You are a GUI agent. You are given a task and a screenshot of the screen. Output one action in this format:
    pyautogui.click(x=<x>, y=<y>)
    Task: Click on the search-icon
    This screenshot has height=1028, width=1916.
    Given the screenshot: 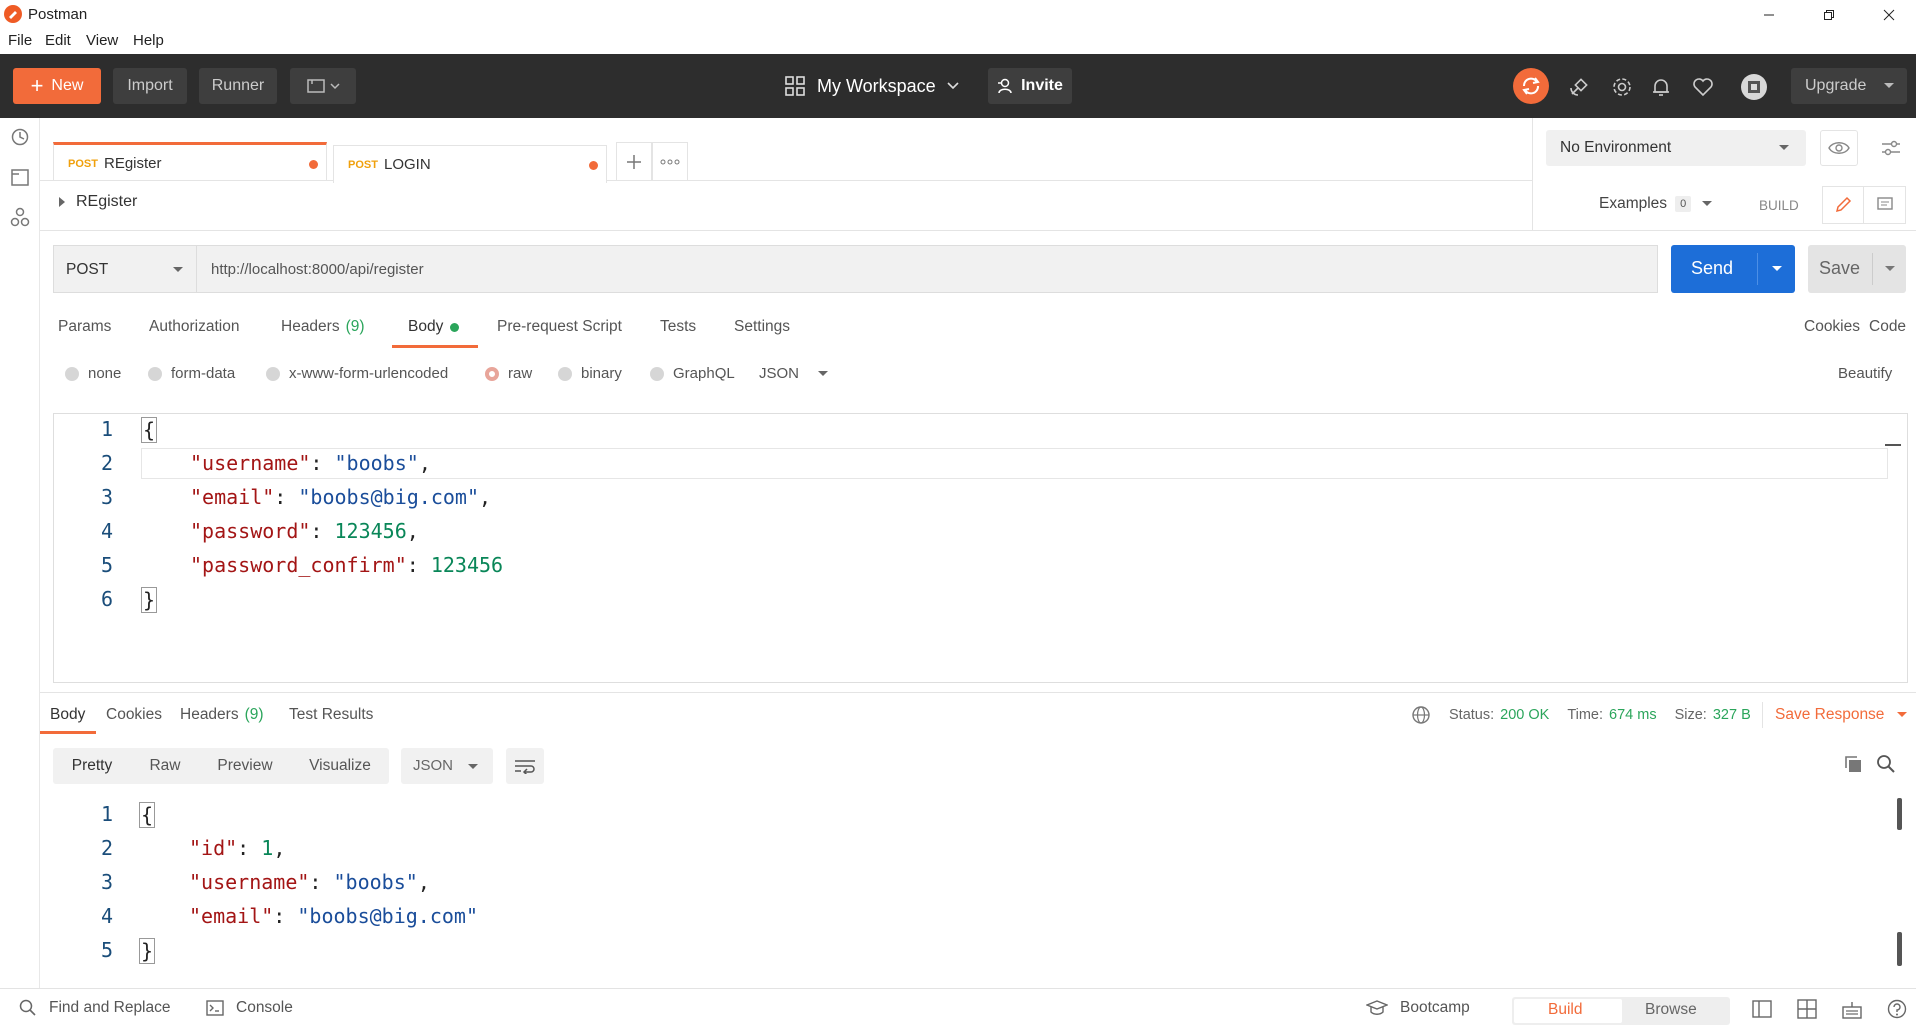 What is the action you would take?
    pyautogui.click(x=1886, y=764)
    